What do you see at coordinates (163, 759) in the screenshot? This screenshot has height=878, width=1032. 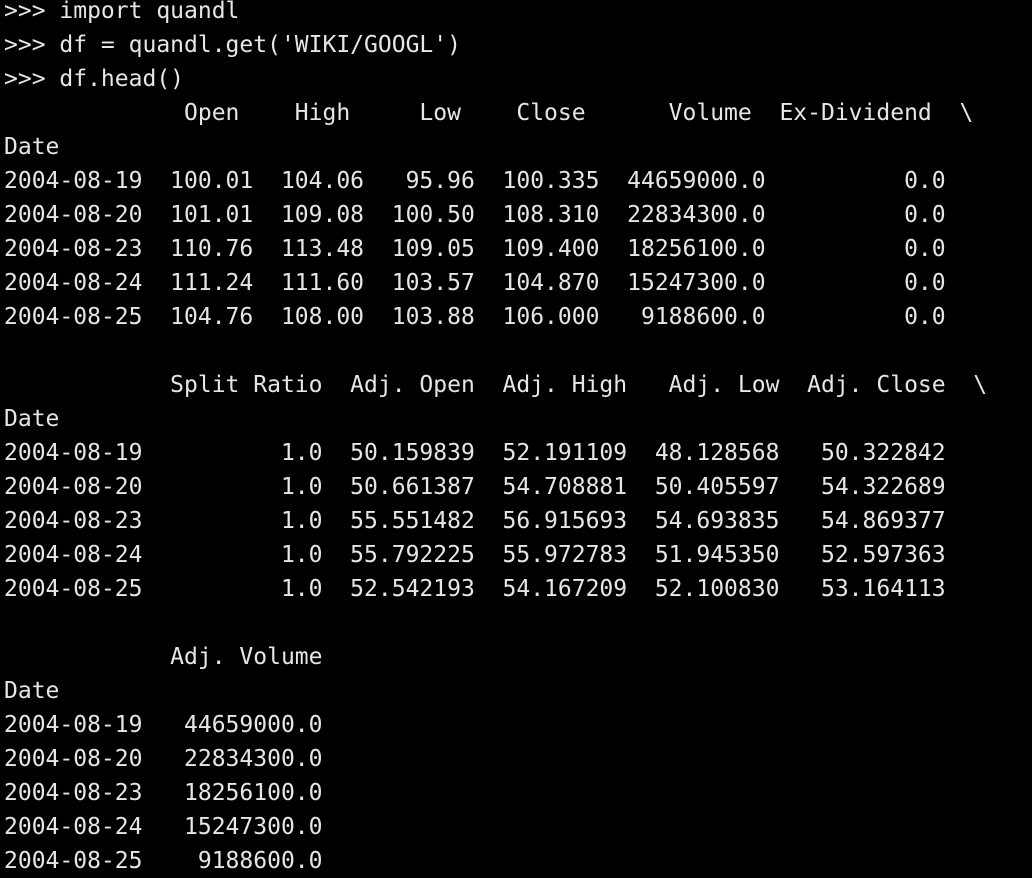 I see `output-row: 2004-08-20 22834300.0` at bounding box center [163, 759].